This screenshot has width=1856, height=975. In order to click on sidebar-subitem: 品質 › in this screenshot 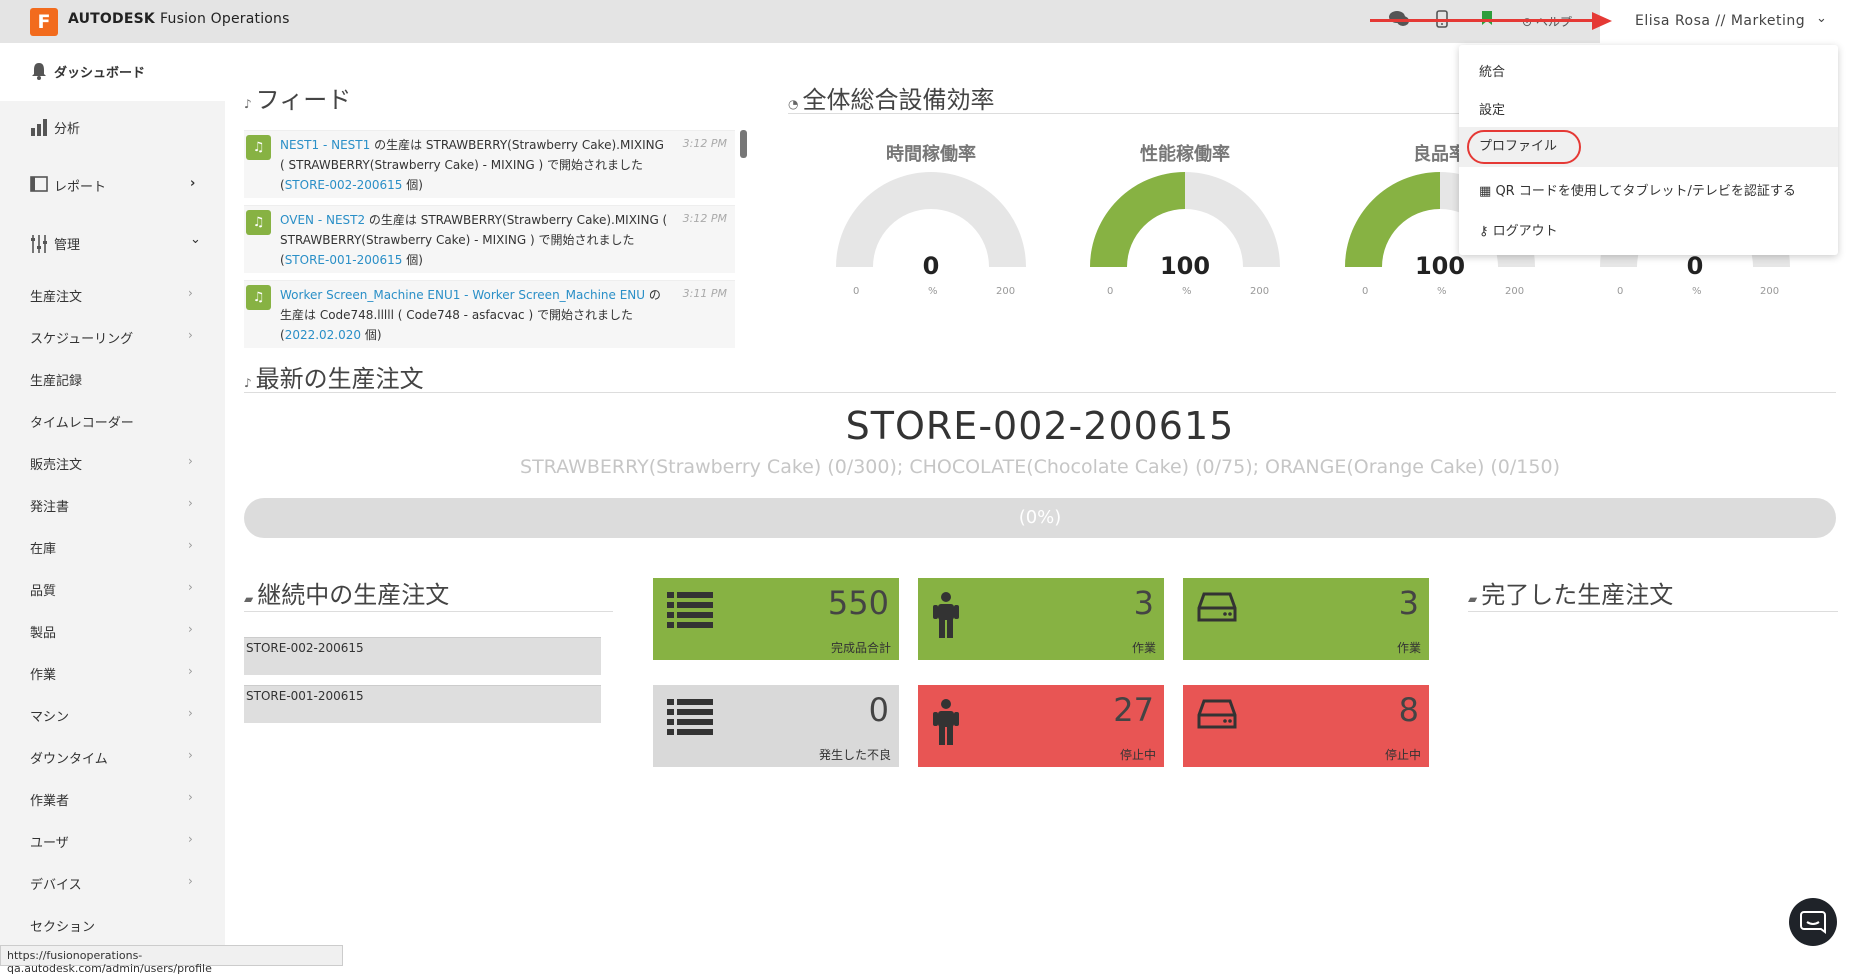, I will do `click(112, 592)`.